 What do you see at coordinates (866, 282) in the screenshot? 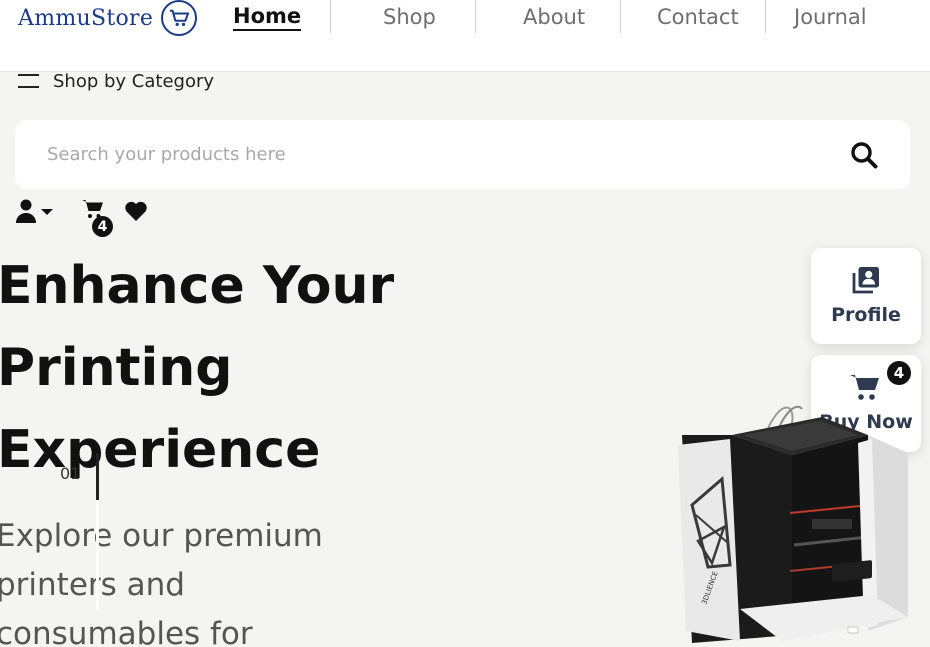
I see `profile-icon` at bounding box center [866, 282].